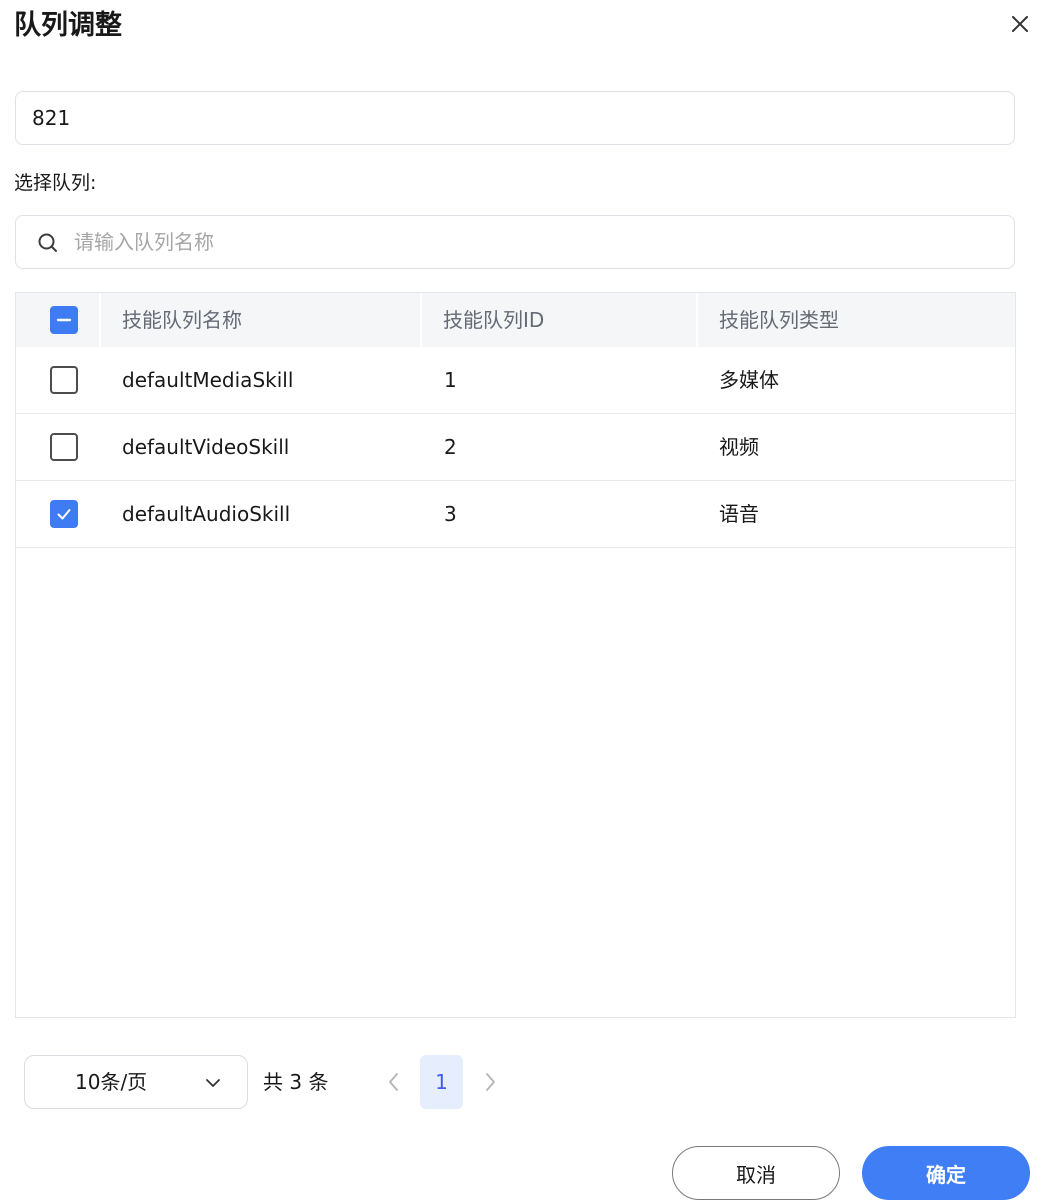 This screenshot has width=1040, height=1200. What do you see at coordinates (394, 1082) in the screenshot?
I see `chevron-left-icon` at bounding box center [394, 1082].